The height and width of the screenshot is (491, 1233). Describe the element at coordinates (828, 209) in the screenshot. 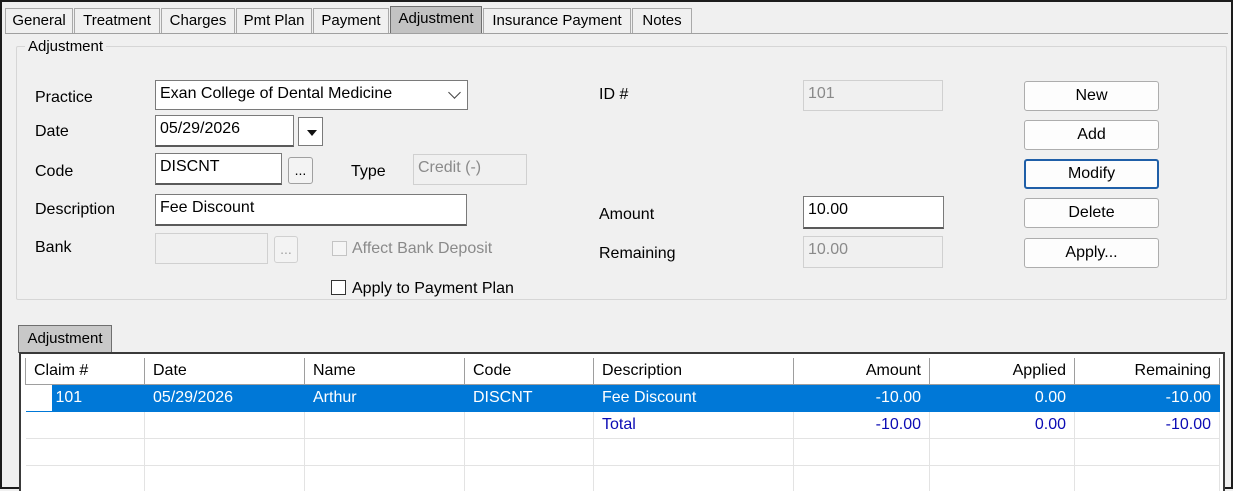

I see `amount-value: 10.00` at that location.